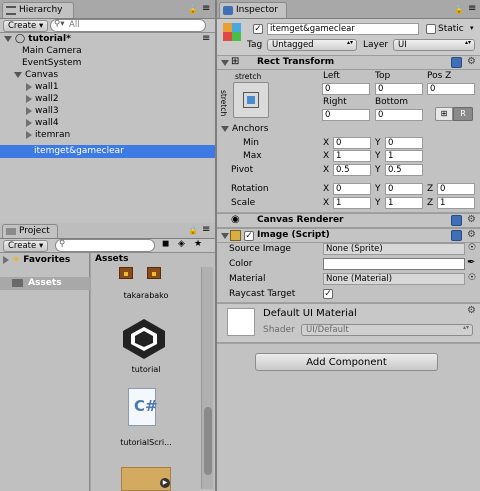  I want to click on material-label: Material, so click(247, 279).